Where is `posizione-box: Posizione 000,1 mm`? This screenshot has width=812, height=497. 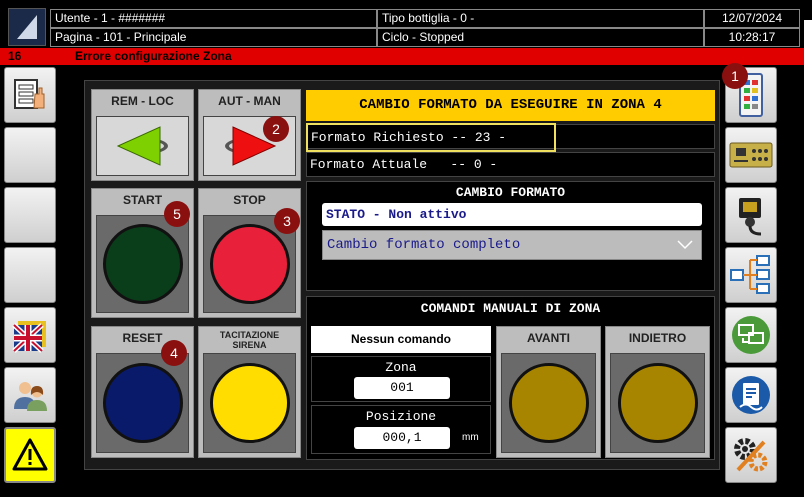
posizione-box: Posizione 000,1 mm is located at coordinates (401, 429).